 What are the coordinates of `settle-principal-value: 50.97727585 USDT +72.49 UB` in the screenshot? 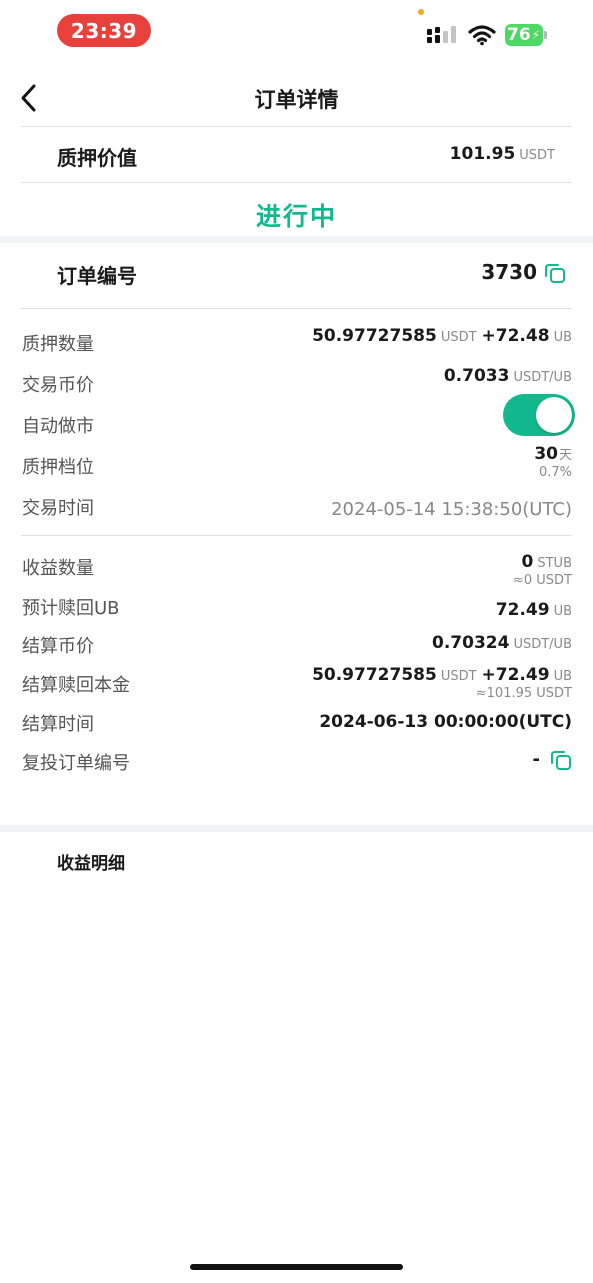 It's located at (442, 675).